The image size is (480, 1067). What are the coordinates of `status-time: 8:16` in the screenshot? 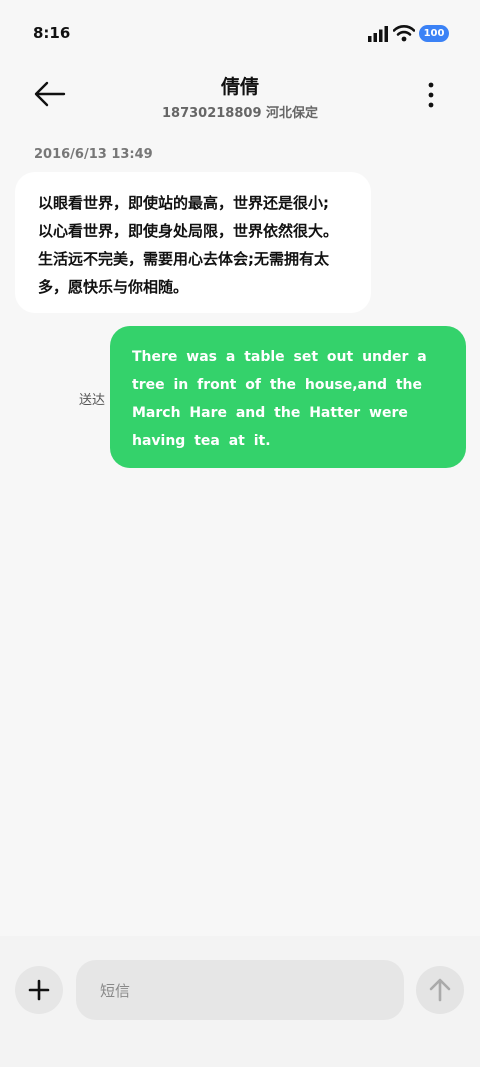 It's located at (52, 33).